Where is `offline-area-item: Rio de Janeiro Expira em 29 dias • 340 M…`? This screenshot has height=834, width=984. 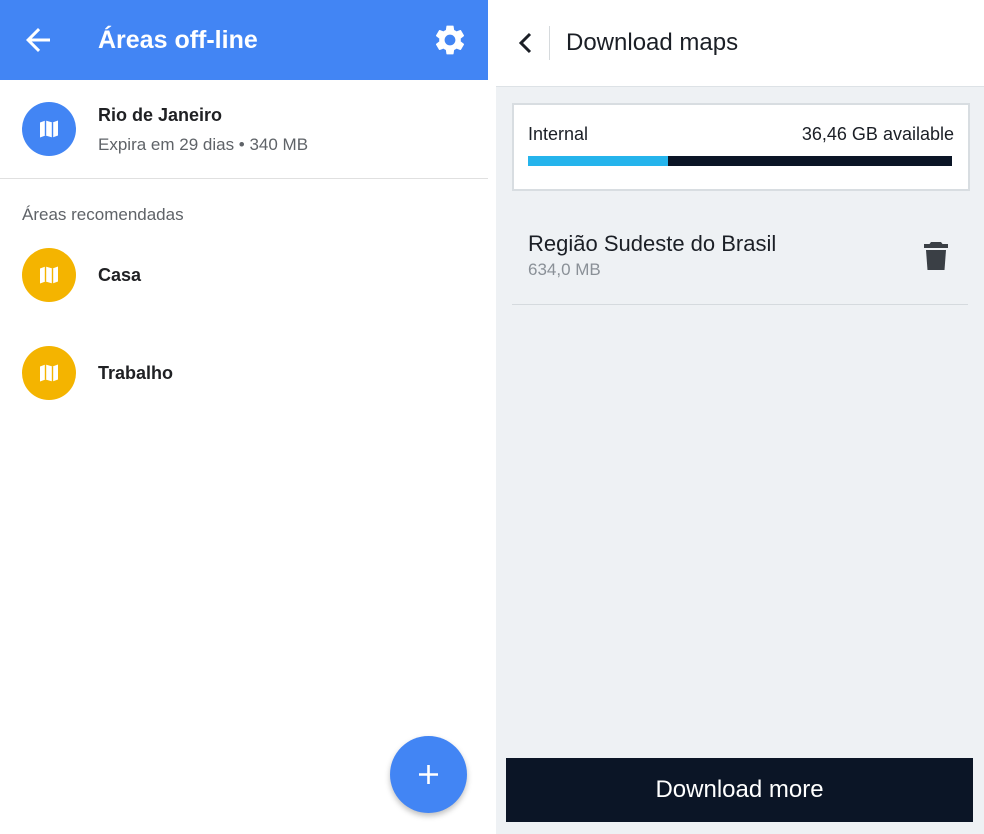
offline-area-item: Rio de Janeiro Expira em 29 dias • 340 M… is located at coordinates (244, 129).